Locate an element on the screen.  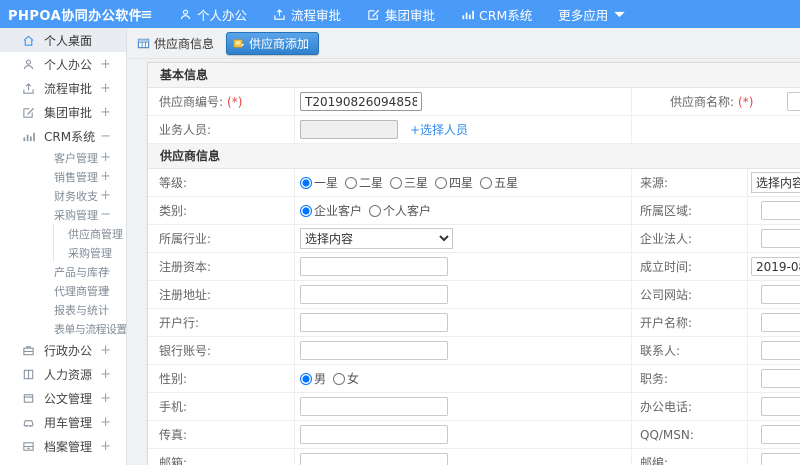
tab-0: 供应商信息 is located at coordinates (175, 43).